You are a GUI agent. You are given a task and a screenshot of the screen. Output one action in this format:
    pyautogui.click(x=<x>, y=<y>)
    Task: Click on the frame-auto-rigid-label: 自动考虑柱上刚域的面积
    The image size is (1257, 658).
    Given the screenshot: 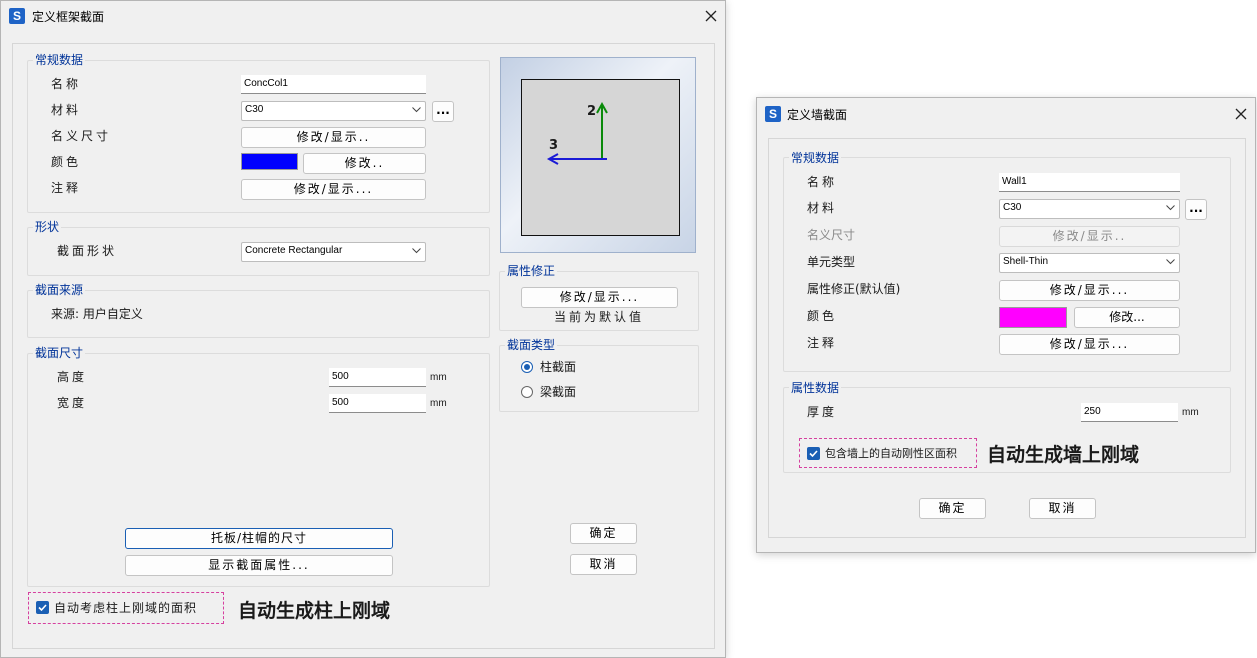 What is the action you would take?
    pyautogui.click(x=126, y=608)
    